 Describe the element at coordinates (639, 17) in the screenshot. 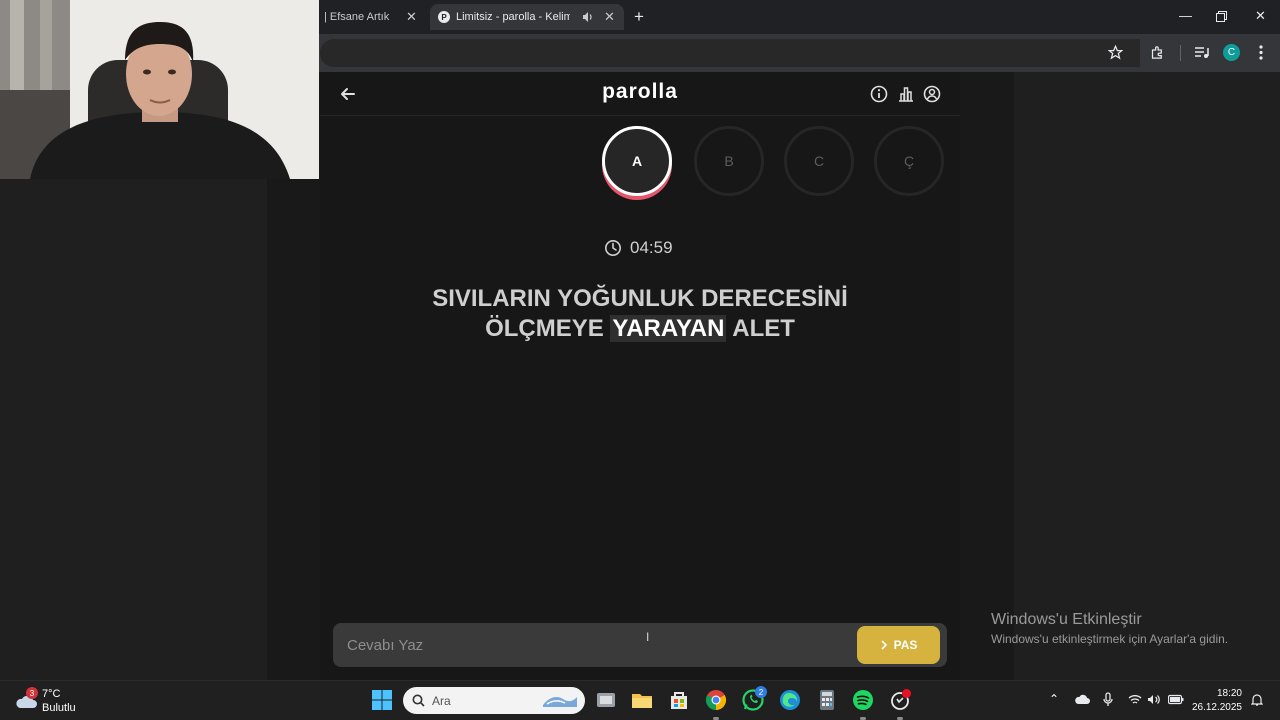

I see `new-tab-icon: +` at that location.